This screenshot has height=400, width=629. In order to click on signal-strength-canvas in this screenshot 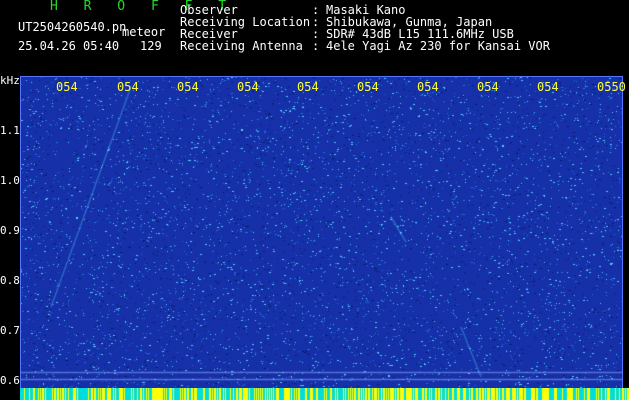, I will do `click(324, 394)`.